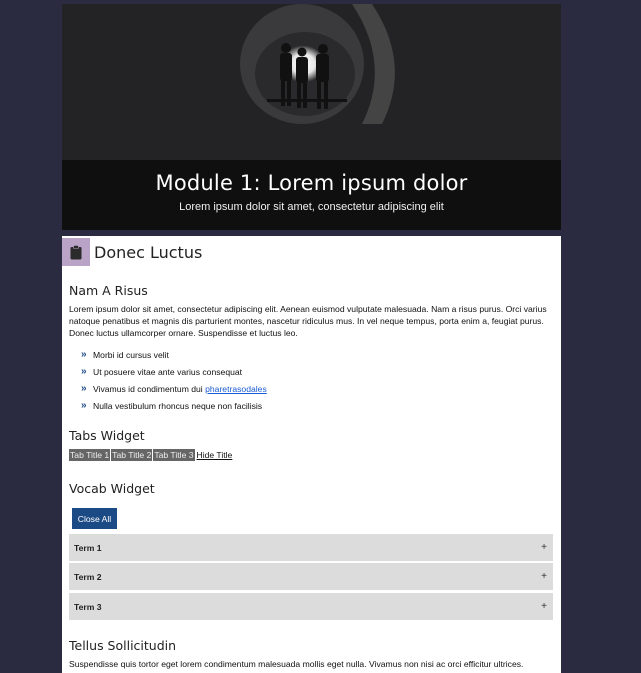  What do you see at coordinates (94, 518) in the screenshot?
I see `close-all-button: Close All` at bounding box center [94, 518].